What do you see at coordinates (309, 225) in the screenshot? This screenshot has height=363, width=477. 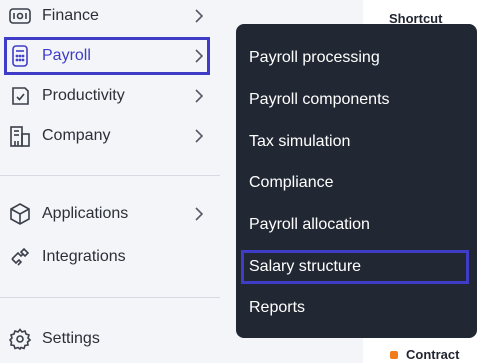 I see `submenu-item-payroll-allocation: Payroll allocation` at bounding box center [309, 225].